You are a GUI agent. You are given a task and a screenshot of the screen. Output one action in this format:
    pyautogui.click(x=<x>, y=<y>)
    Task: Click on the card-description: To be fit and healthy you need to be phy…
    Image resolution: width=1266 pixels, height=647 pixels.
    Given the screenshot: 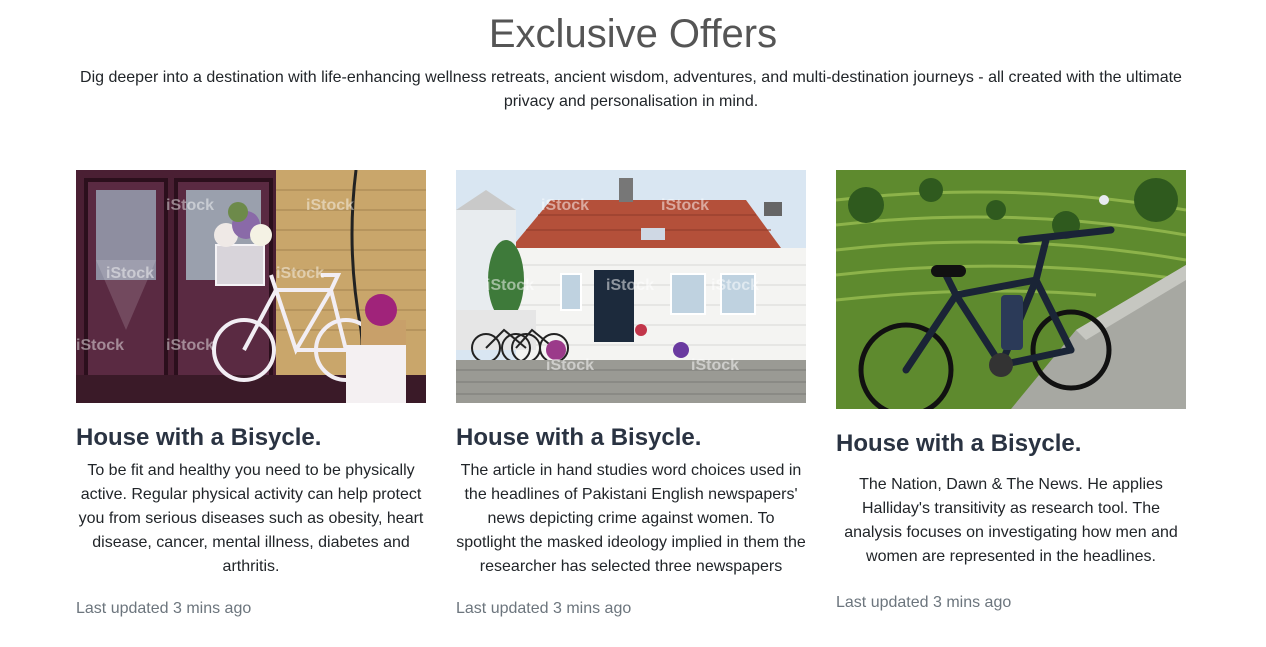 What is the action you would take?
    pyautogui.click(x=251, y=518)
    